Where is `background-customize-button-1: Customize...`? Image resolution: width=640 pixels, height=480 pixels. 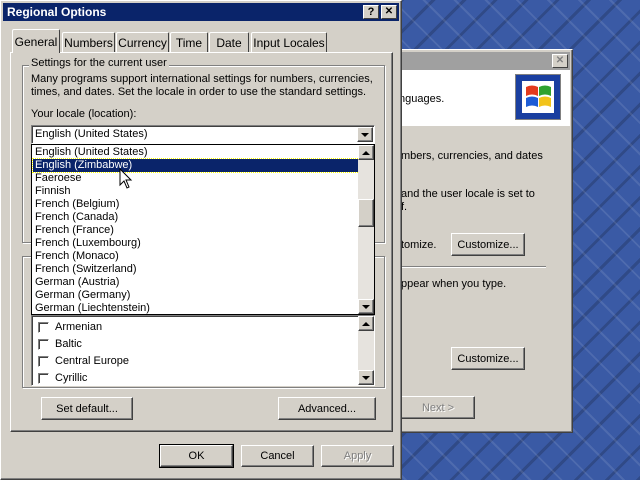
background-customize-button-1: Customize... is located at coordinates (488, 244).